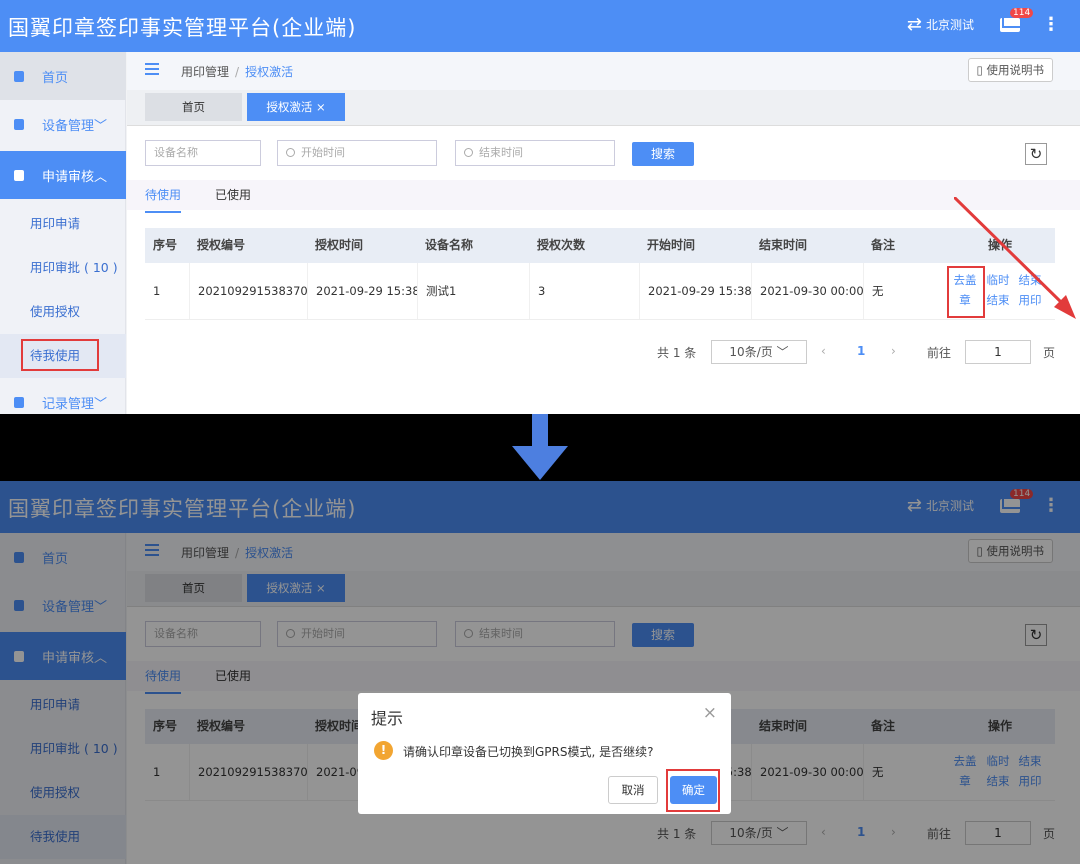 Image resolution: width=1080 pixels, height=864 pixels. What do you see at coordinates (60, 355) in the screenshot?
I see `highlight-box-sidebar` at bounding box center [60, 355].